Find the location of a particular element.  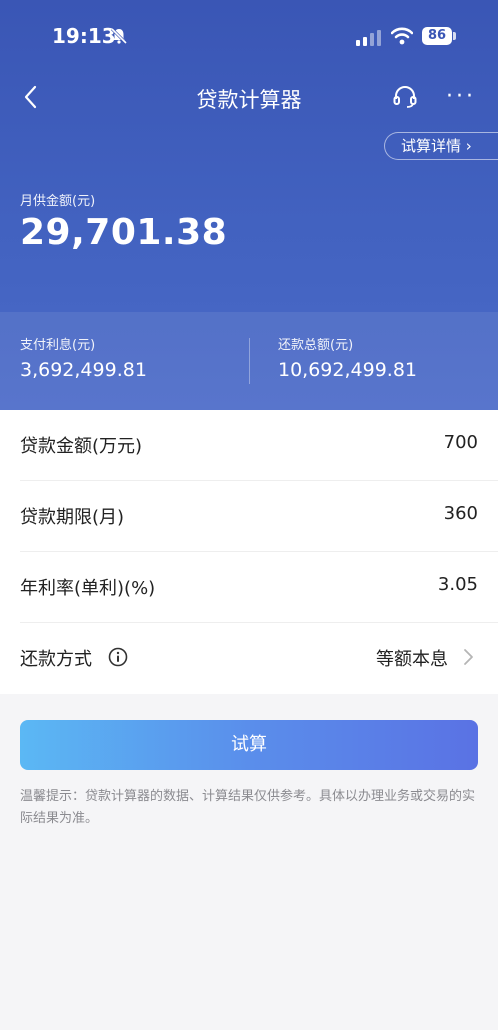

headset-icon is located at coordinates (405, 97).